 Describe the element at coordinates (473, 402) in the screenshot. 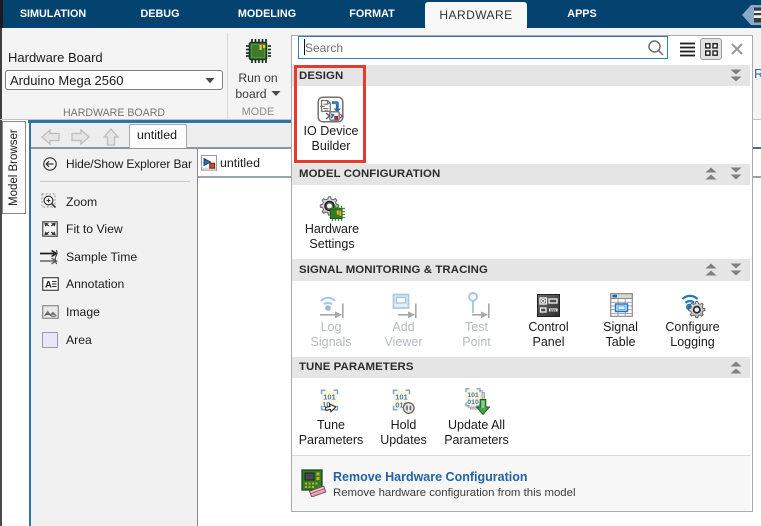

I see `svg-text: 010` at that location.